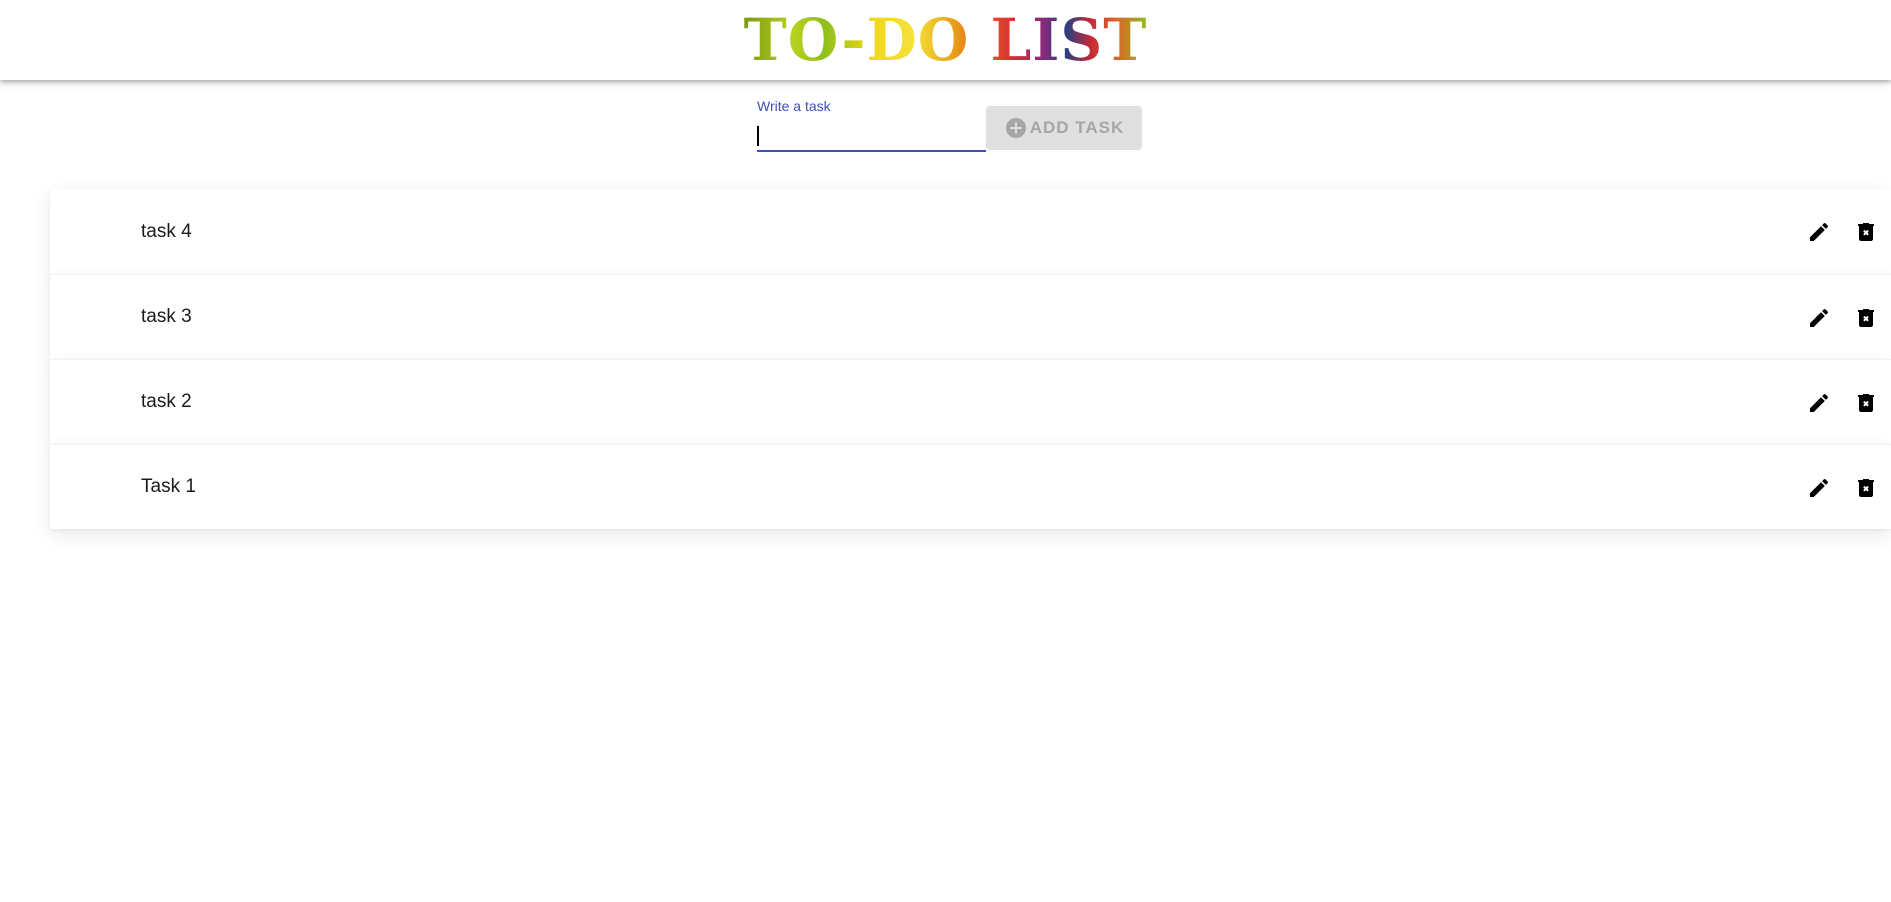 The width and height of the screenshot is (1891, 902). What do you see at coordinates (970, 401) in the screenshot?
I see `task-row: task 2` at bounding box center [970, 401].